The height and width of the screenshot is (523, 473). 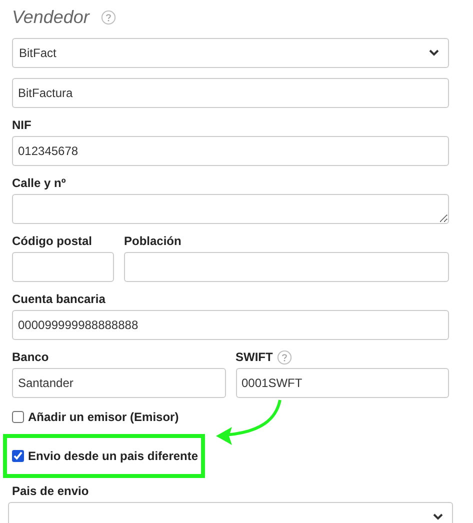 What do you see at coordinates (249, 422) in the screenshot?
I see `arrow-drawing` at bounding box center [249, 422].